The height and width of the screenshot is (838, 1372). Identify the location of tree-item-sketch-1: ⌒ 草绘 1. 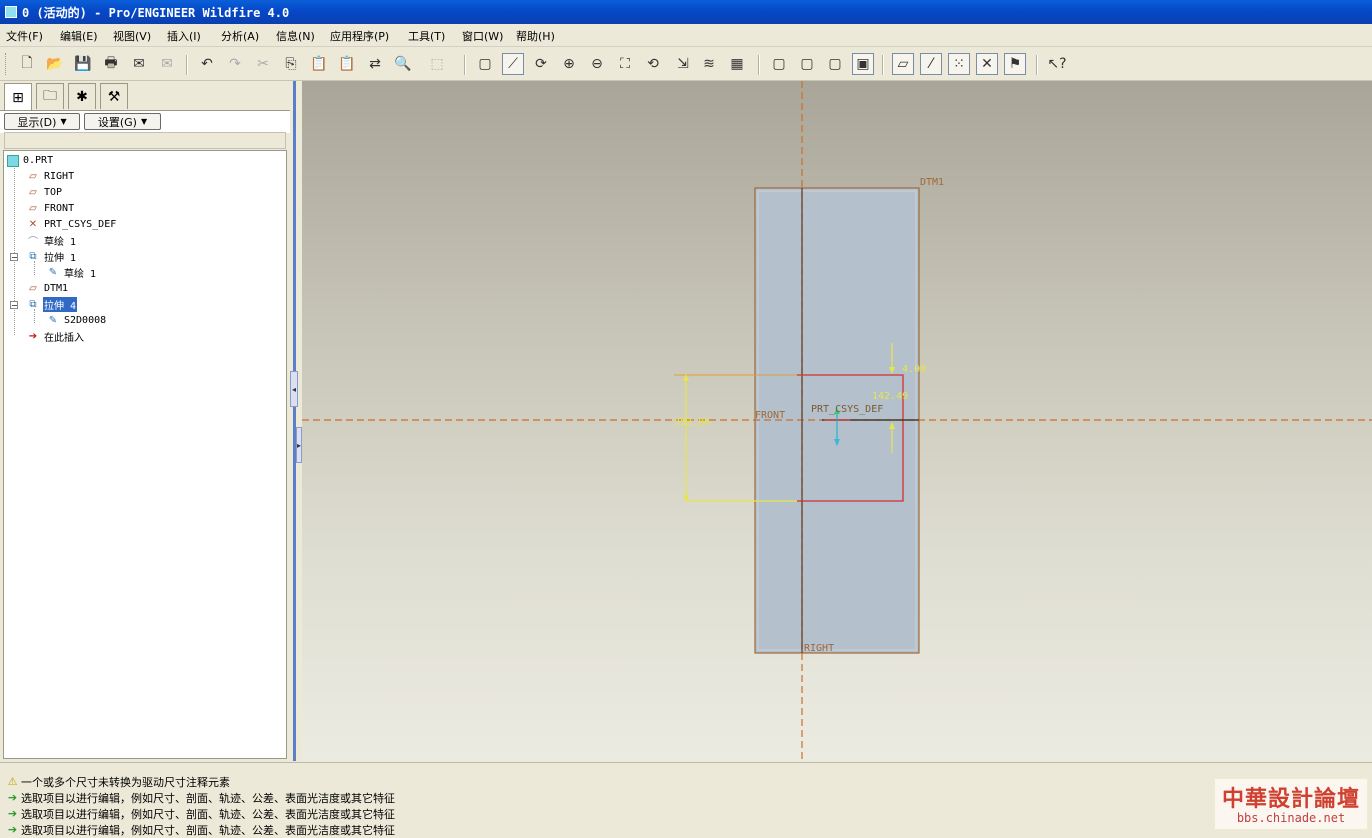
(51, 240).